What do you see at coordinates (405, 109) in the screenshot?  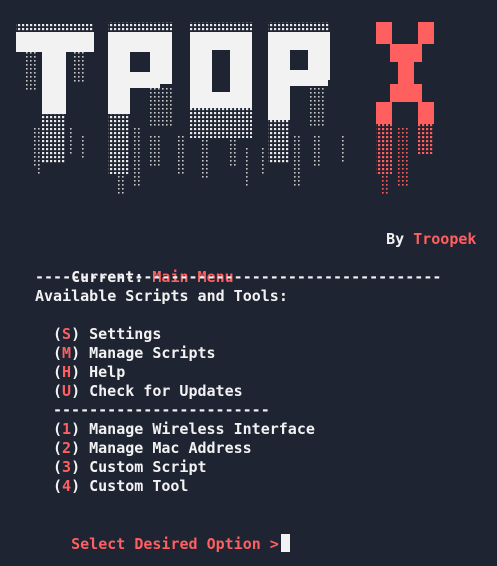 I see `logo-letter-x` at bounding box center [405, 109].